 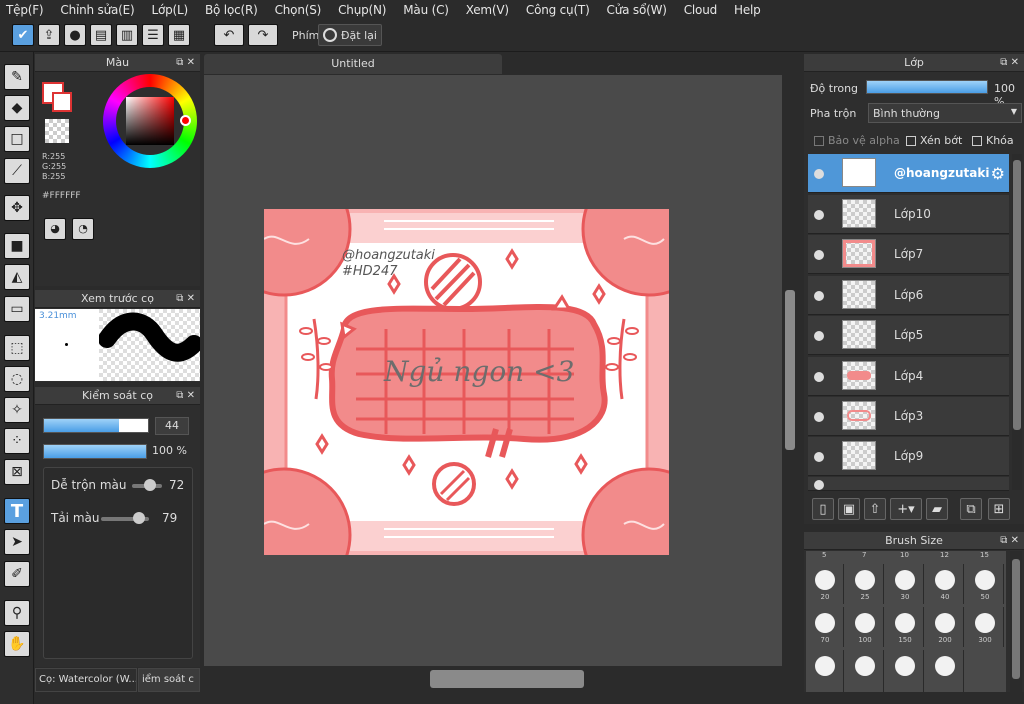 I want to click on brush-size-option: 300, so click(x=985, y=627).